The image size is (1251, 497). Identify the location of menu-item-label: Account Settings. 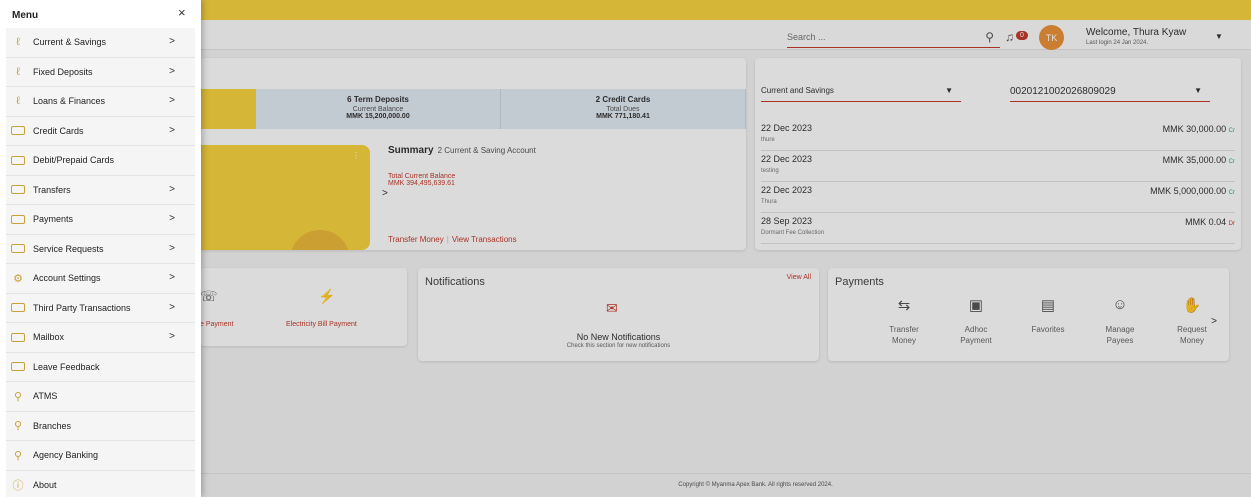
(67, 278).